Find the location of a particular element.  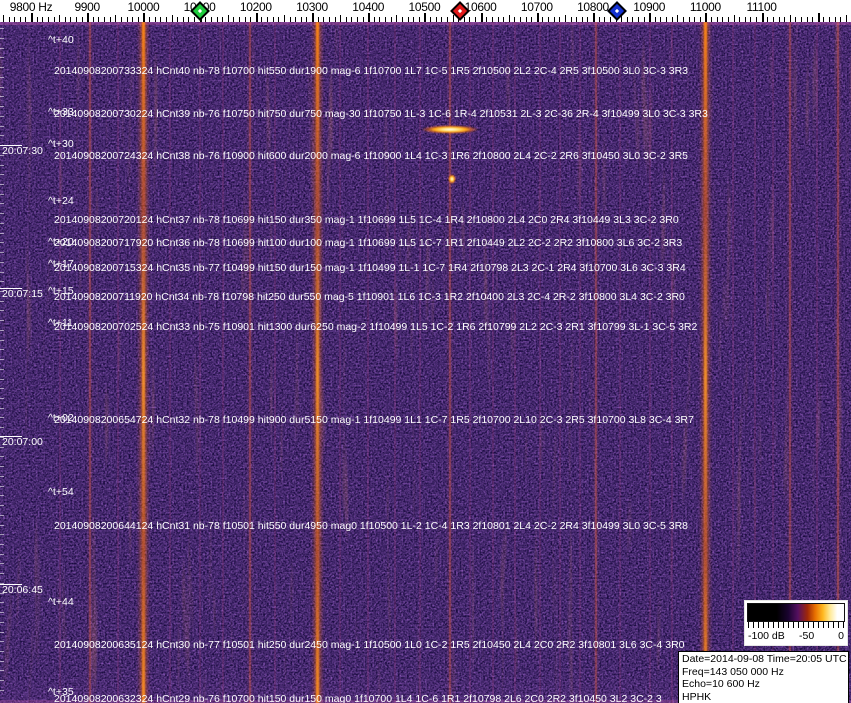

detection-time-marker: ^t+54 is located at coordinates (61, 492).